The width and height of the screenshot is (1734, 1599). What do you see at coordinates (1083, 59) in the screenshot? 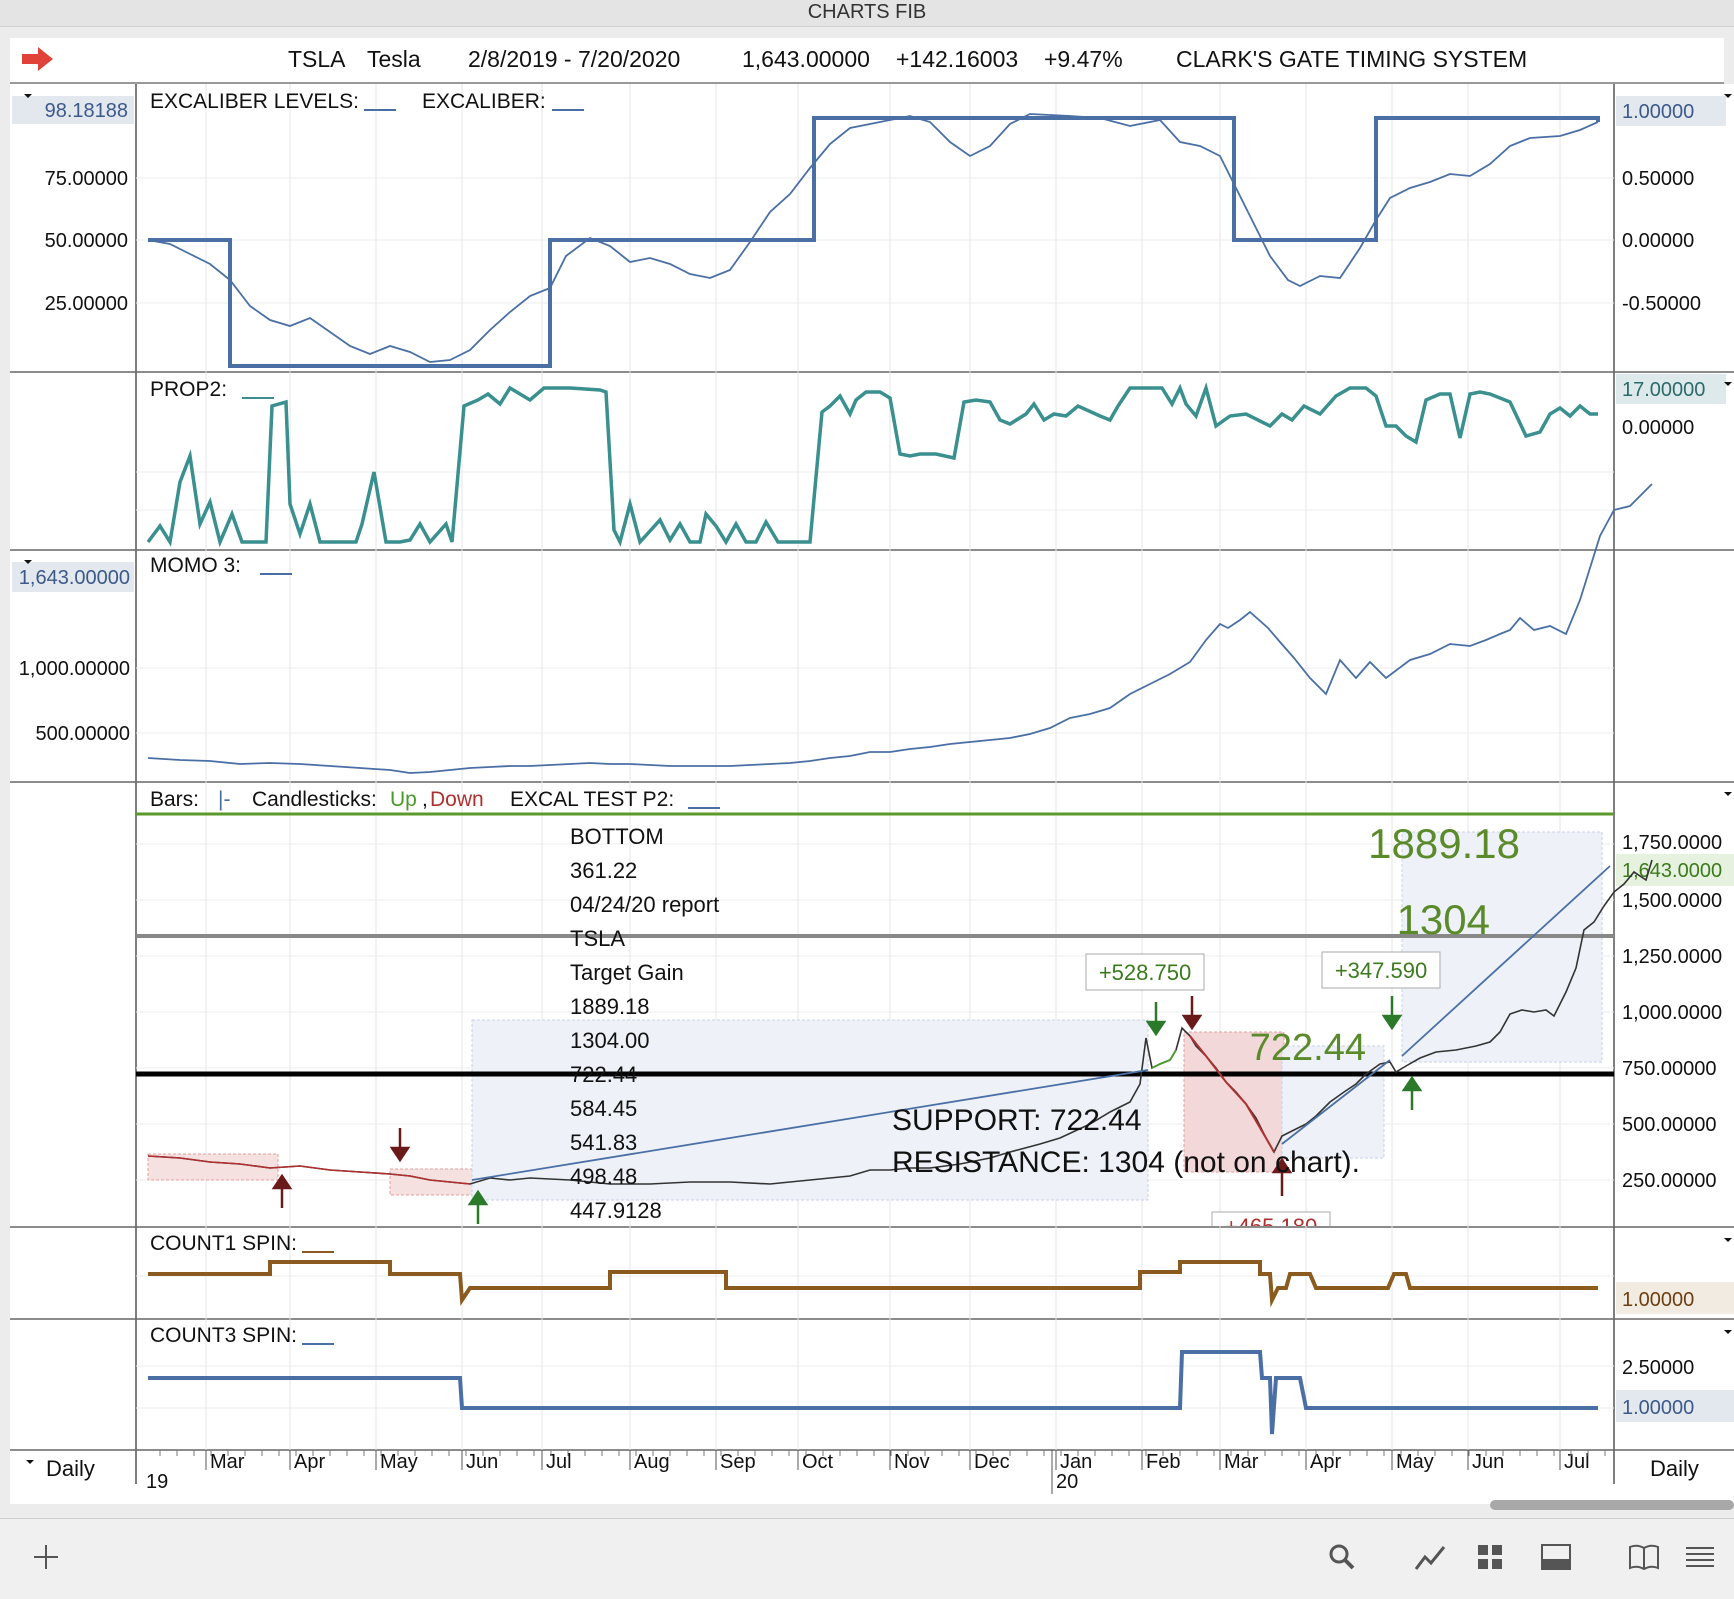
I see `header-change-pct: +9.47%` at bounding box center [1083, 59].